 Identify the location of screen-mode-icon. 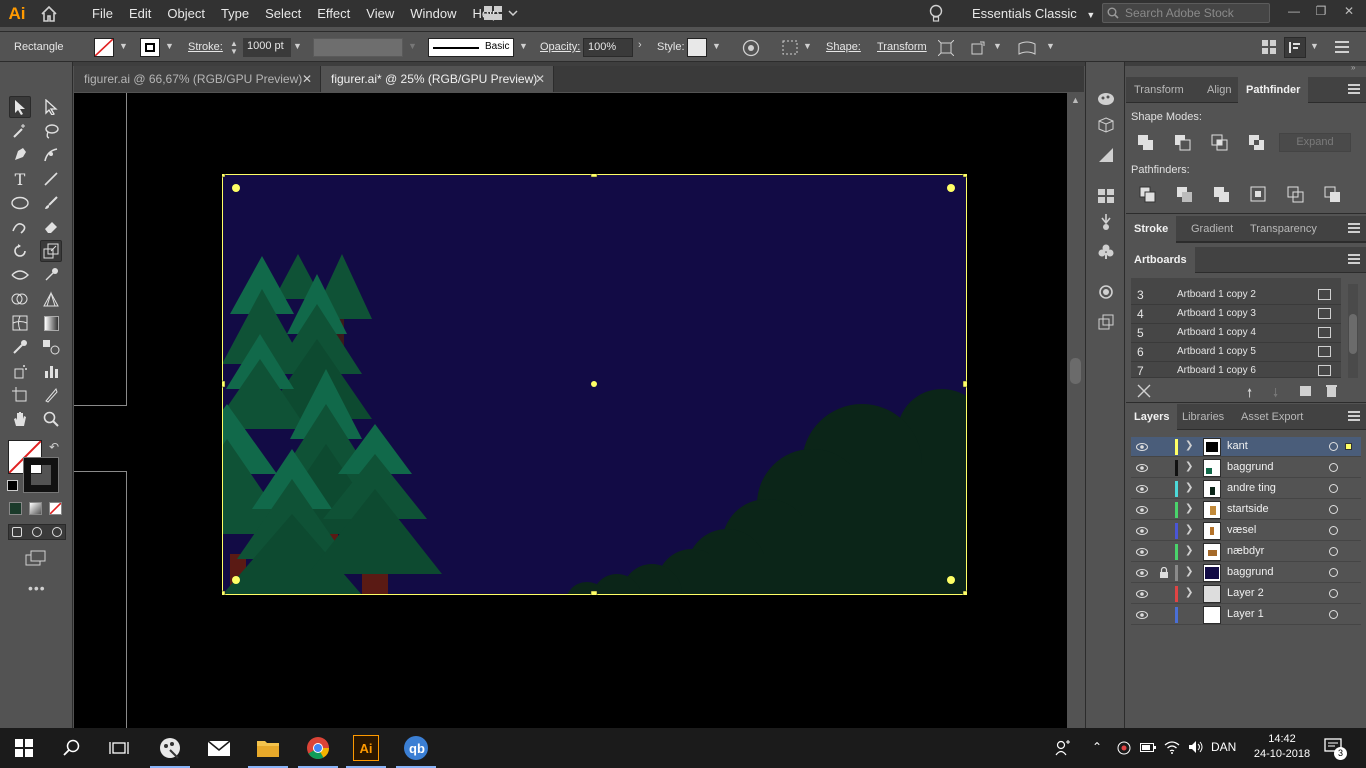
(36, 559).